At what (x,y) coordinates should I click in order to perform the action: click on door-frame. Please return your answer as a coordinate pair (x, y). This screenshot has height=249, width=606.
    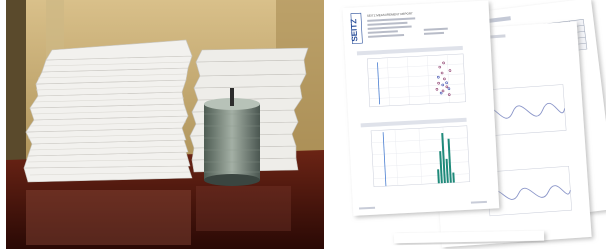
    Looking at the image, I should click on (16, 82).